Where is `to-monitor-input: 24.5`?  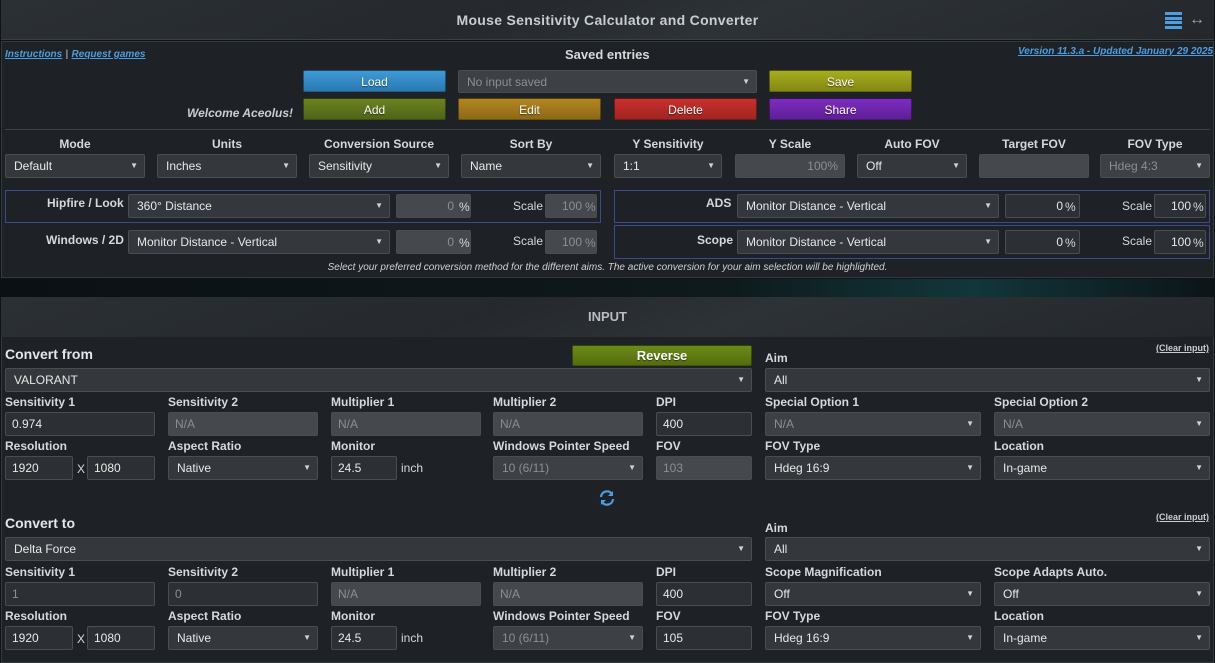 to-monitor-input: 24.5 is located at coordinates (364, 638).